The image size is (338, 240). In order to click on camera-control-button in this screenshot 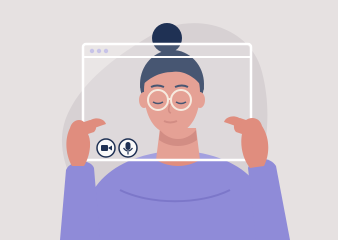, I will do `click(106, 148)`.